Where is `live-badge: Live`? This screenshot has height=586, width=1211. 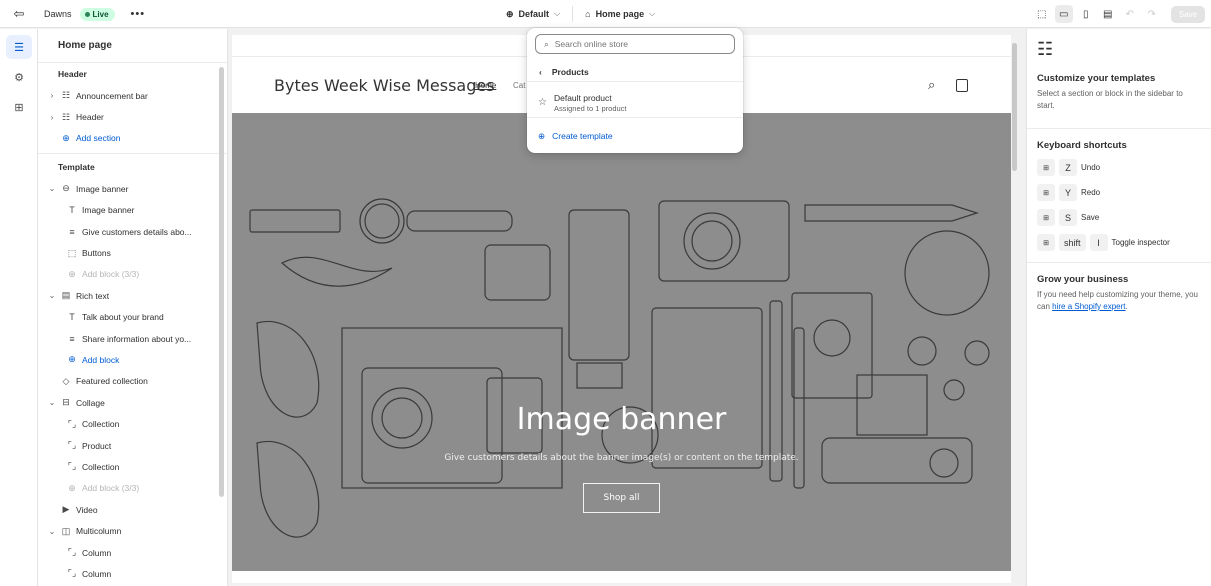 live-badge: Live is located at coordinates (97, 14).